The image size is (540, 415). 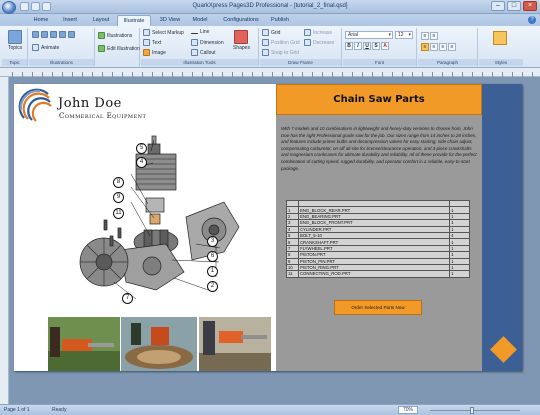 I want to click on table-row: 11 CONNECTING_ROD.PRT 1, so click(x=378, y=274).